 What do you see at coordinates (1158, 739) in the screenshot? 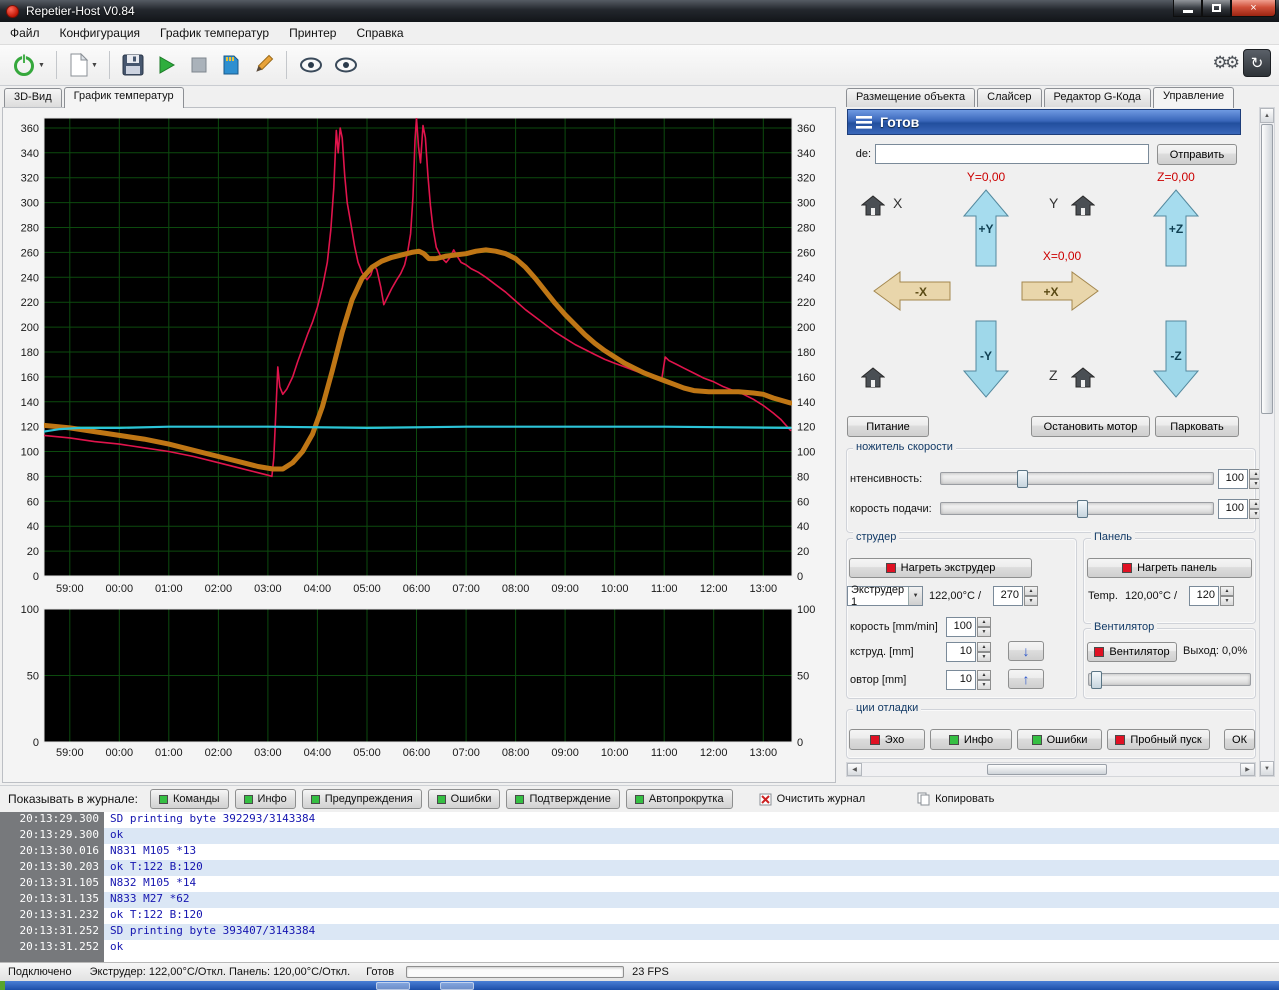
I see `dry-run-toggle-button: Пробный пуск` at bounding box center [1158, 739].